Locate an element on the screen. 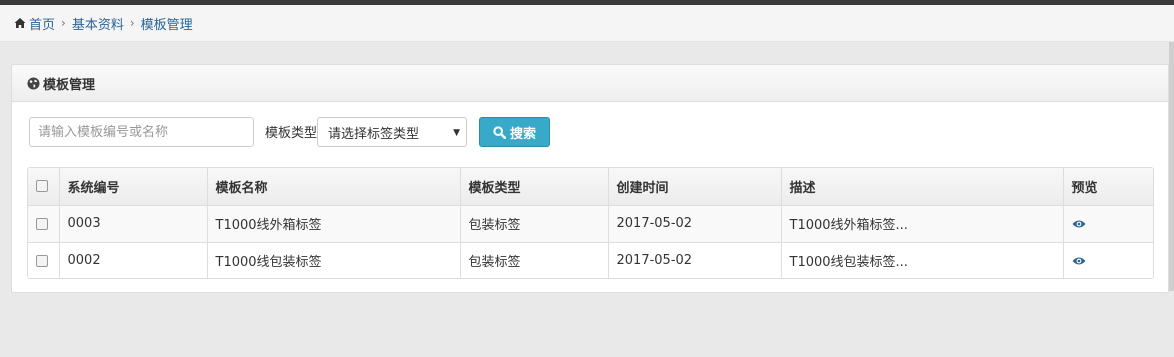  search-button: 搜索 is located at coordinates (514, 132).